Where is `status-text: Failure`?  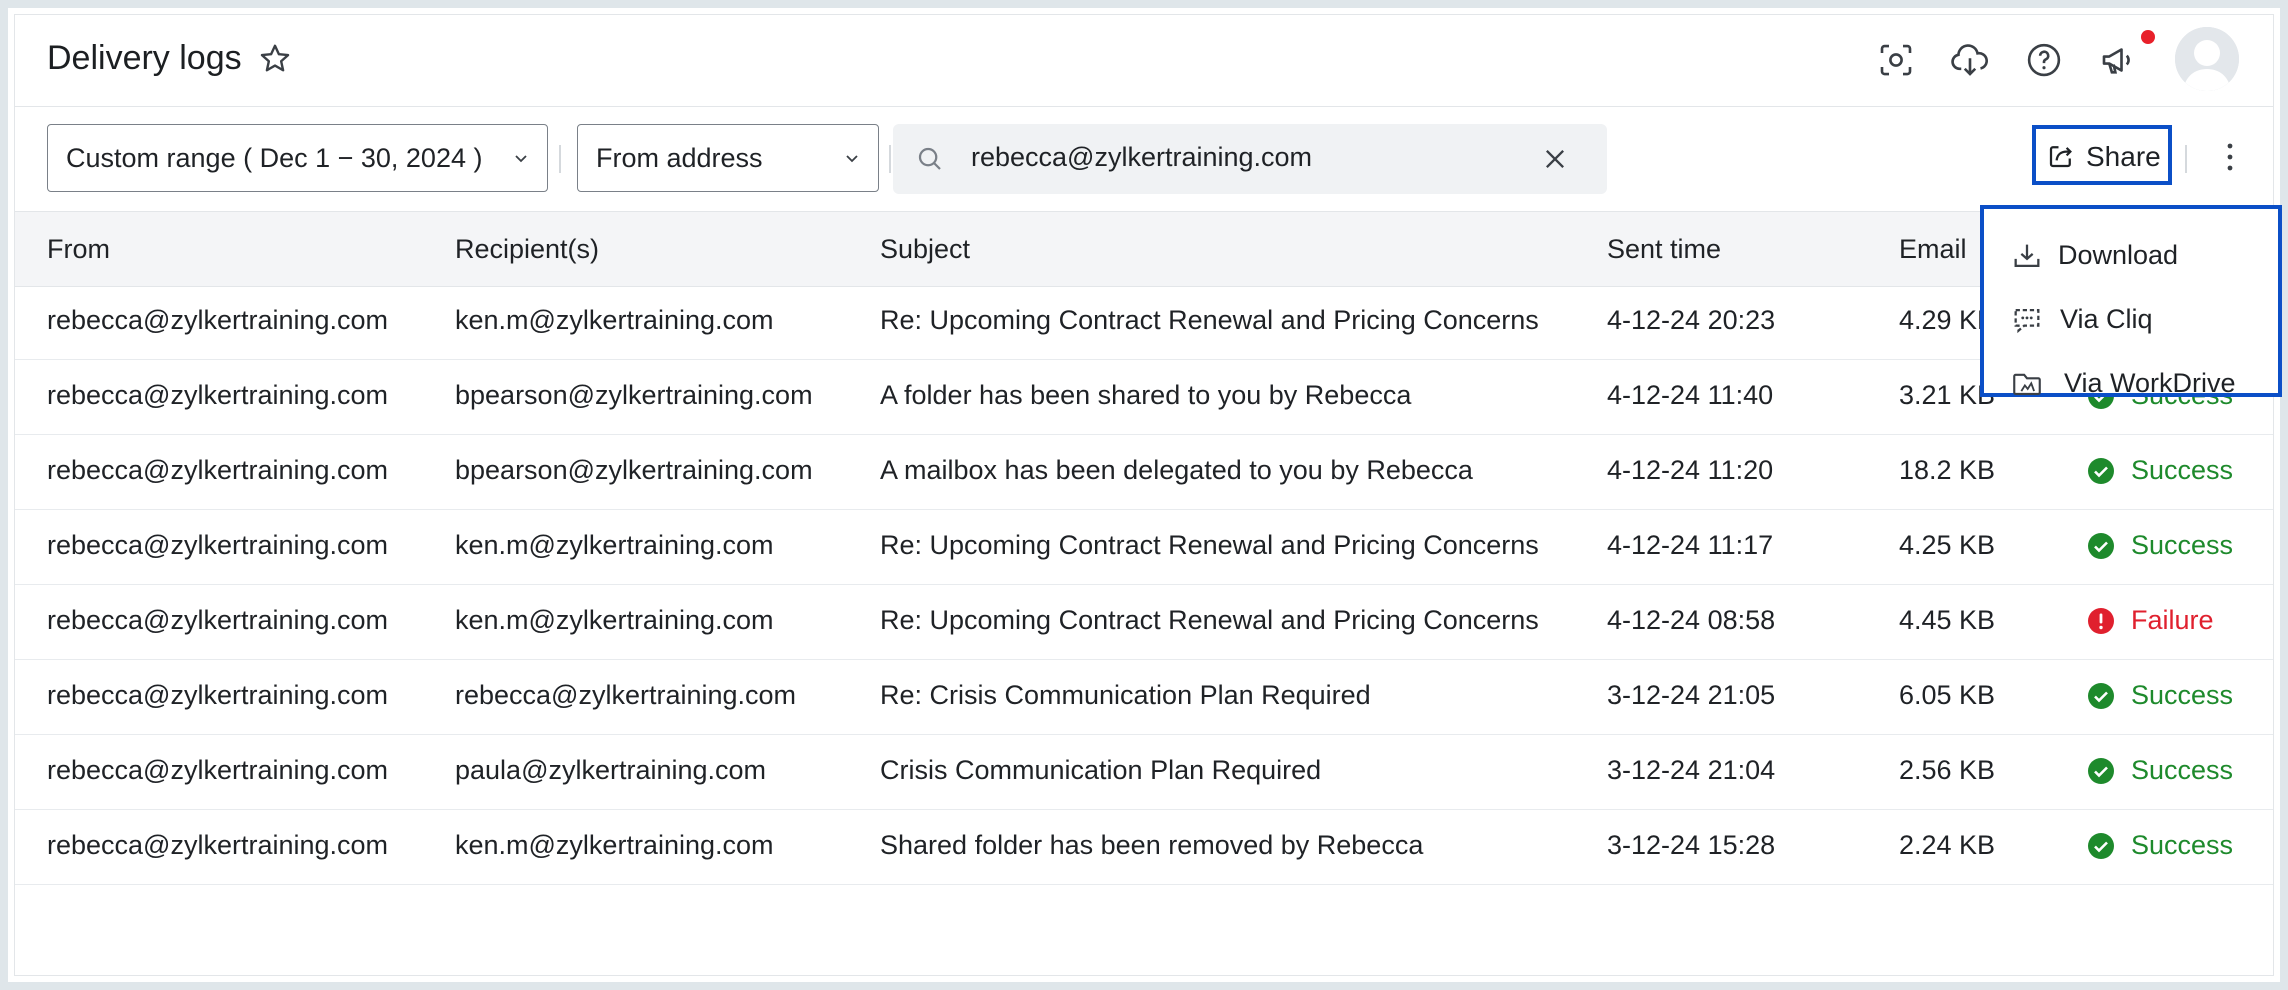 status-text: Failure is located at coordinates (2172, 620).